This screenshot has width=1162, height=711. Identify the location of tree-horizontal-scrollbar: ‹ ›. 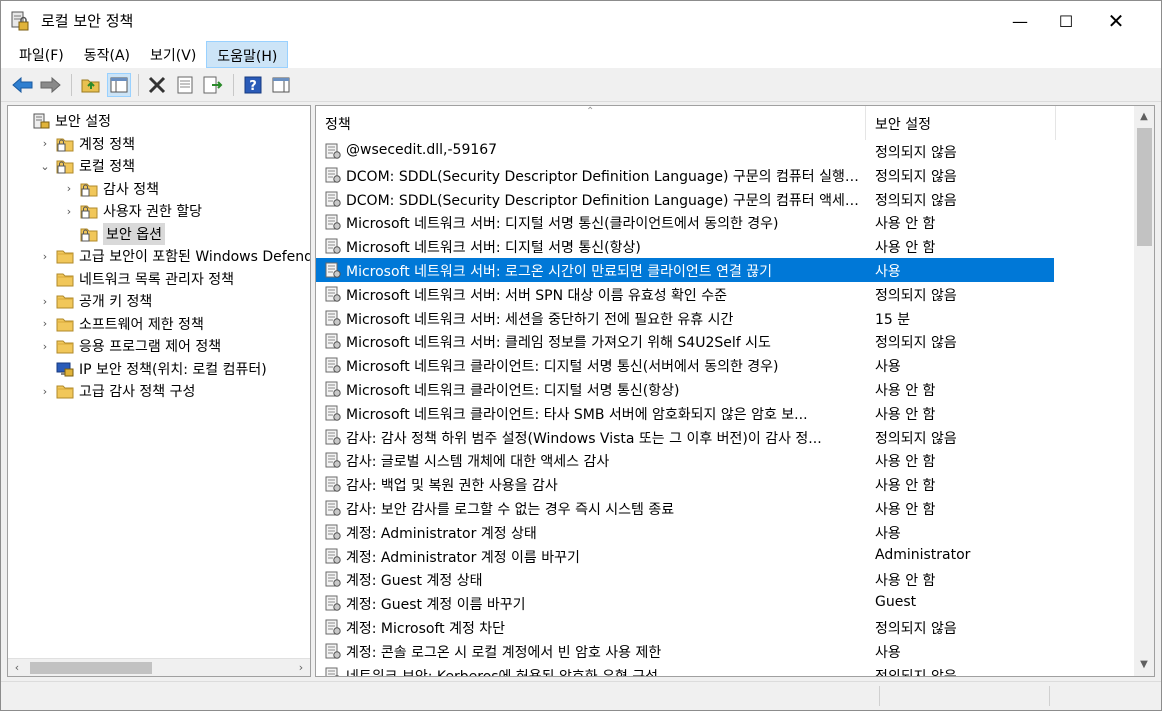
(159, 667).